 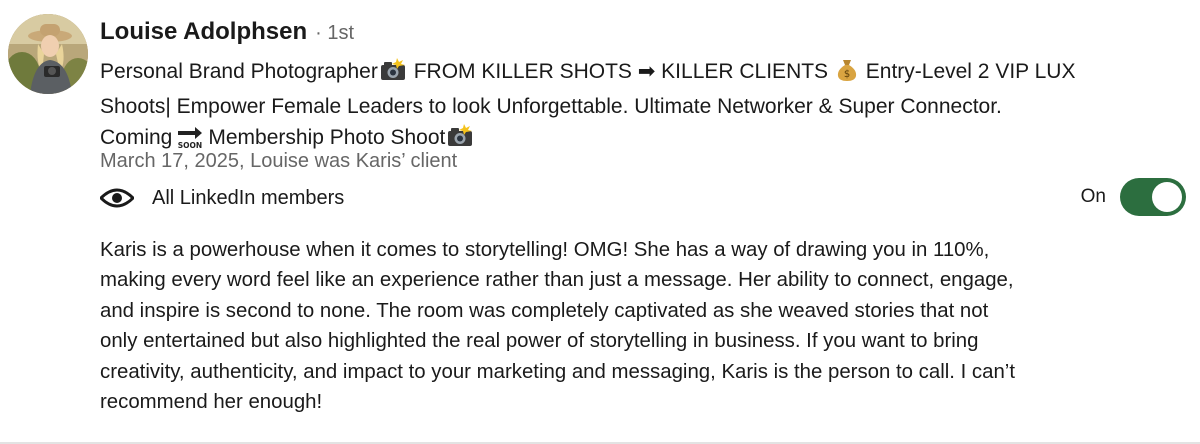 What do you see at coordinates (190, 138) in the screenshot?
I see `soon-arrow-icon: SOON` at bounding box center [190, 138].